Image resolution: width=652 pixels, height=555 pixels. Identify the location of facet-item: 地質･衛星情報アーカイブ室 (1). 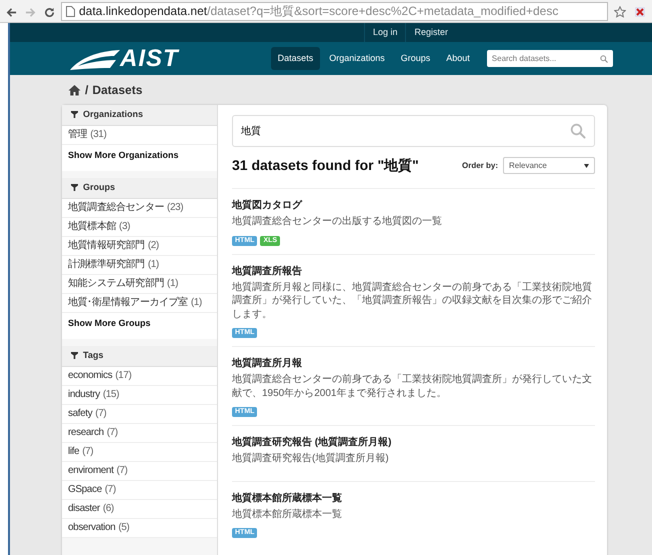
(139, 303).